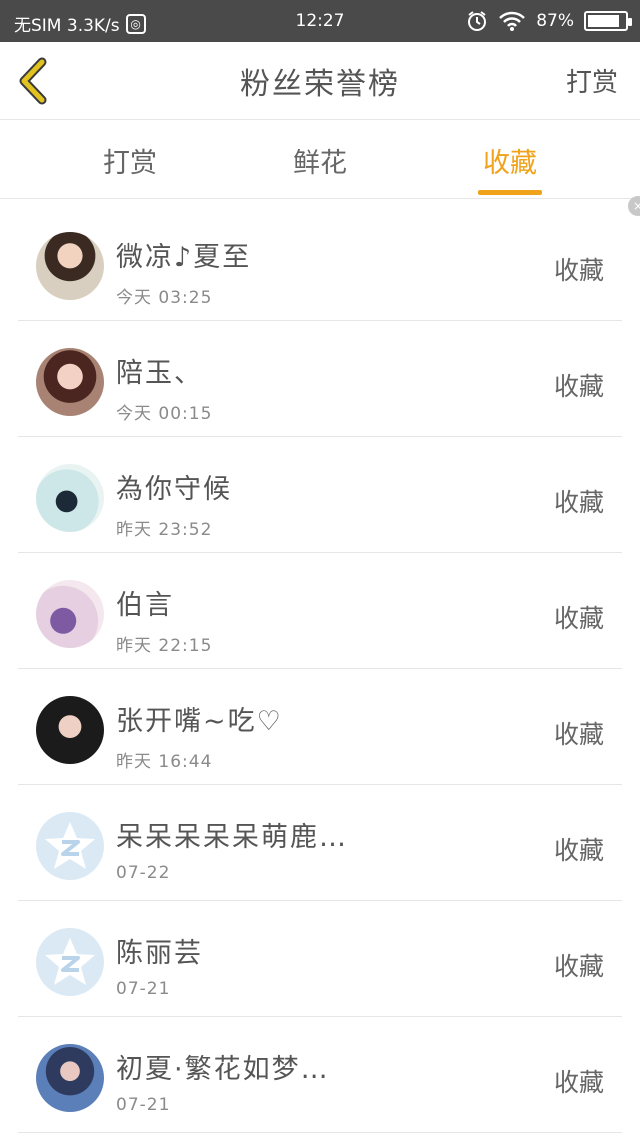  What do you see at coordinates (477, 21) in the screenshot?
I see `alarm-icon` at bounding box center [477, 21].